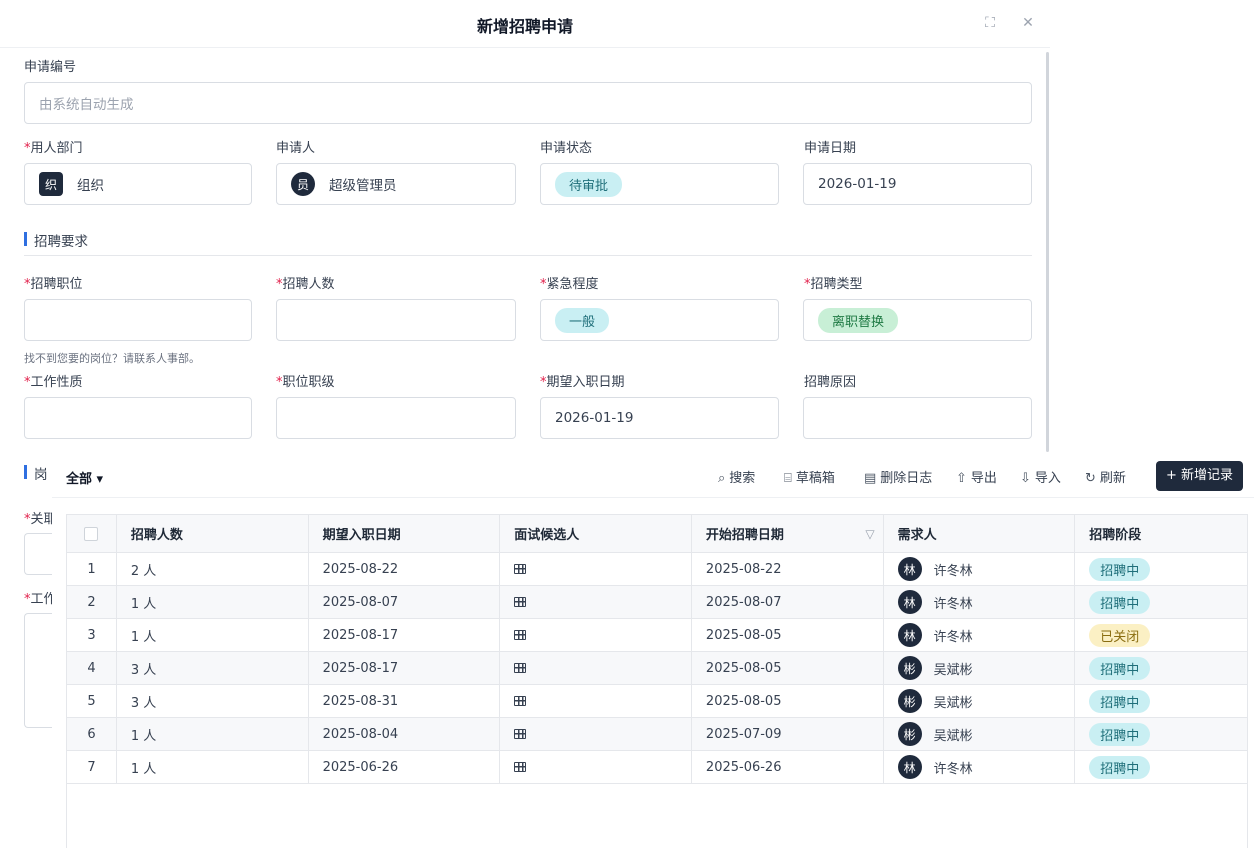 The image size is (1254, 848). I want to click on row-index: 6, so click(92, 734).